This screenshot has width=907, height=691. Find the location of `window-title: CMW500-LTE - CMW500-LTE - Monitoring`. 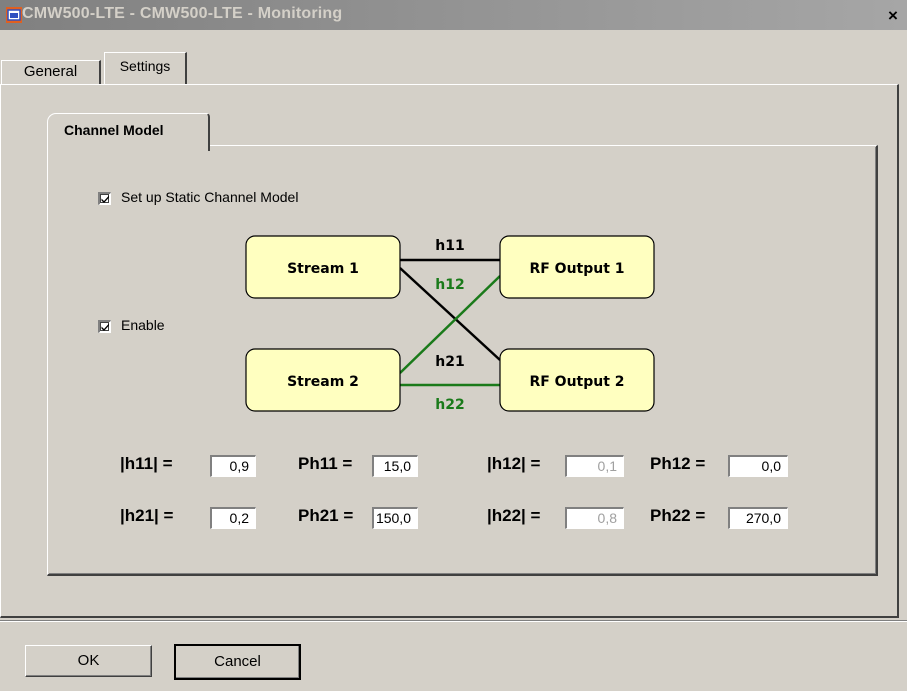

window-title: CMW500-LTE - CMW500-LTE - Monitoring is located at coordinates (182, 13).